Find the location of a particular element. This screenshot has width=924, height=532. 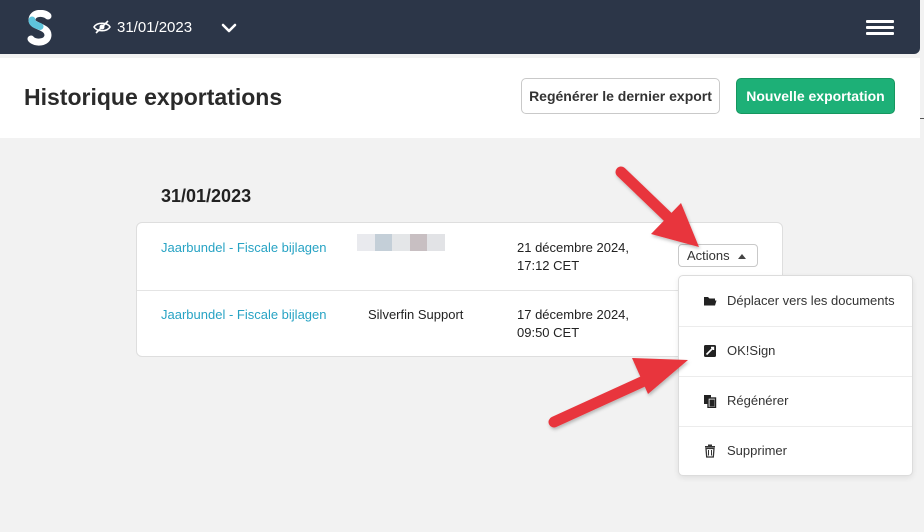

menu-item-label: Régénérer is located at coordinates (758, 400).